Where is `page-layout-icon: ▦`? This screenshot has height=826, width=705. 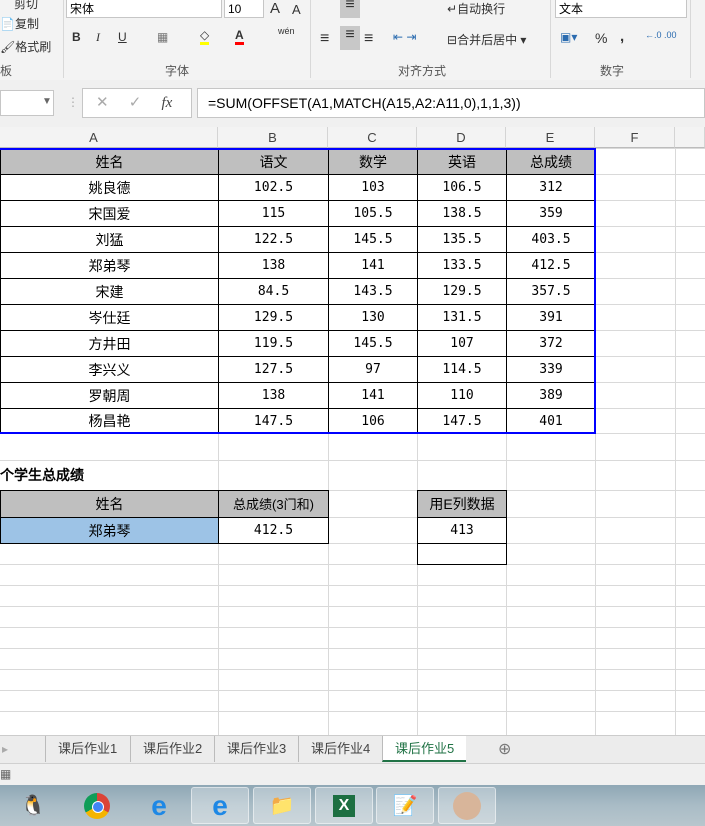 page-layout-icon: ▦ is located at coordinates (5, 774).